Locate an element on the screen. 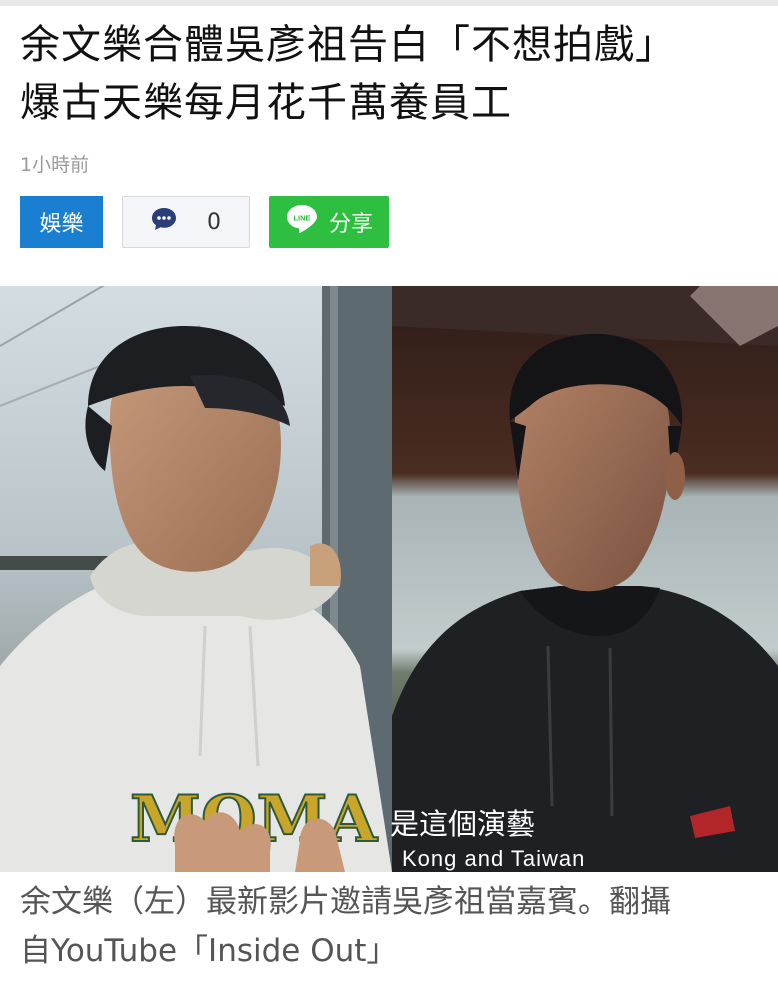  category-button: 娛樂 is located at coordinates (61, 222).